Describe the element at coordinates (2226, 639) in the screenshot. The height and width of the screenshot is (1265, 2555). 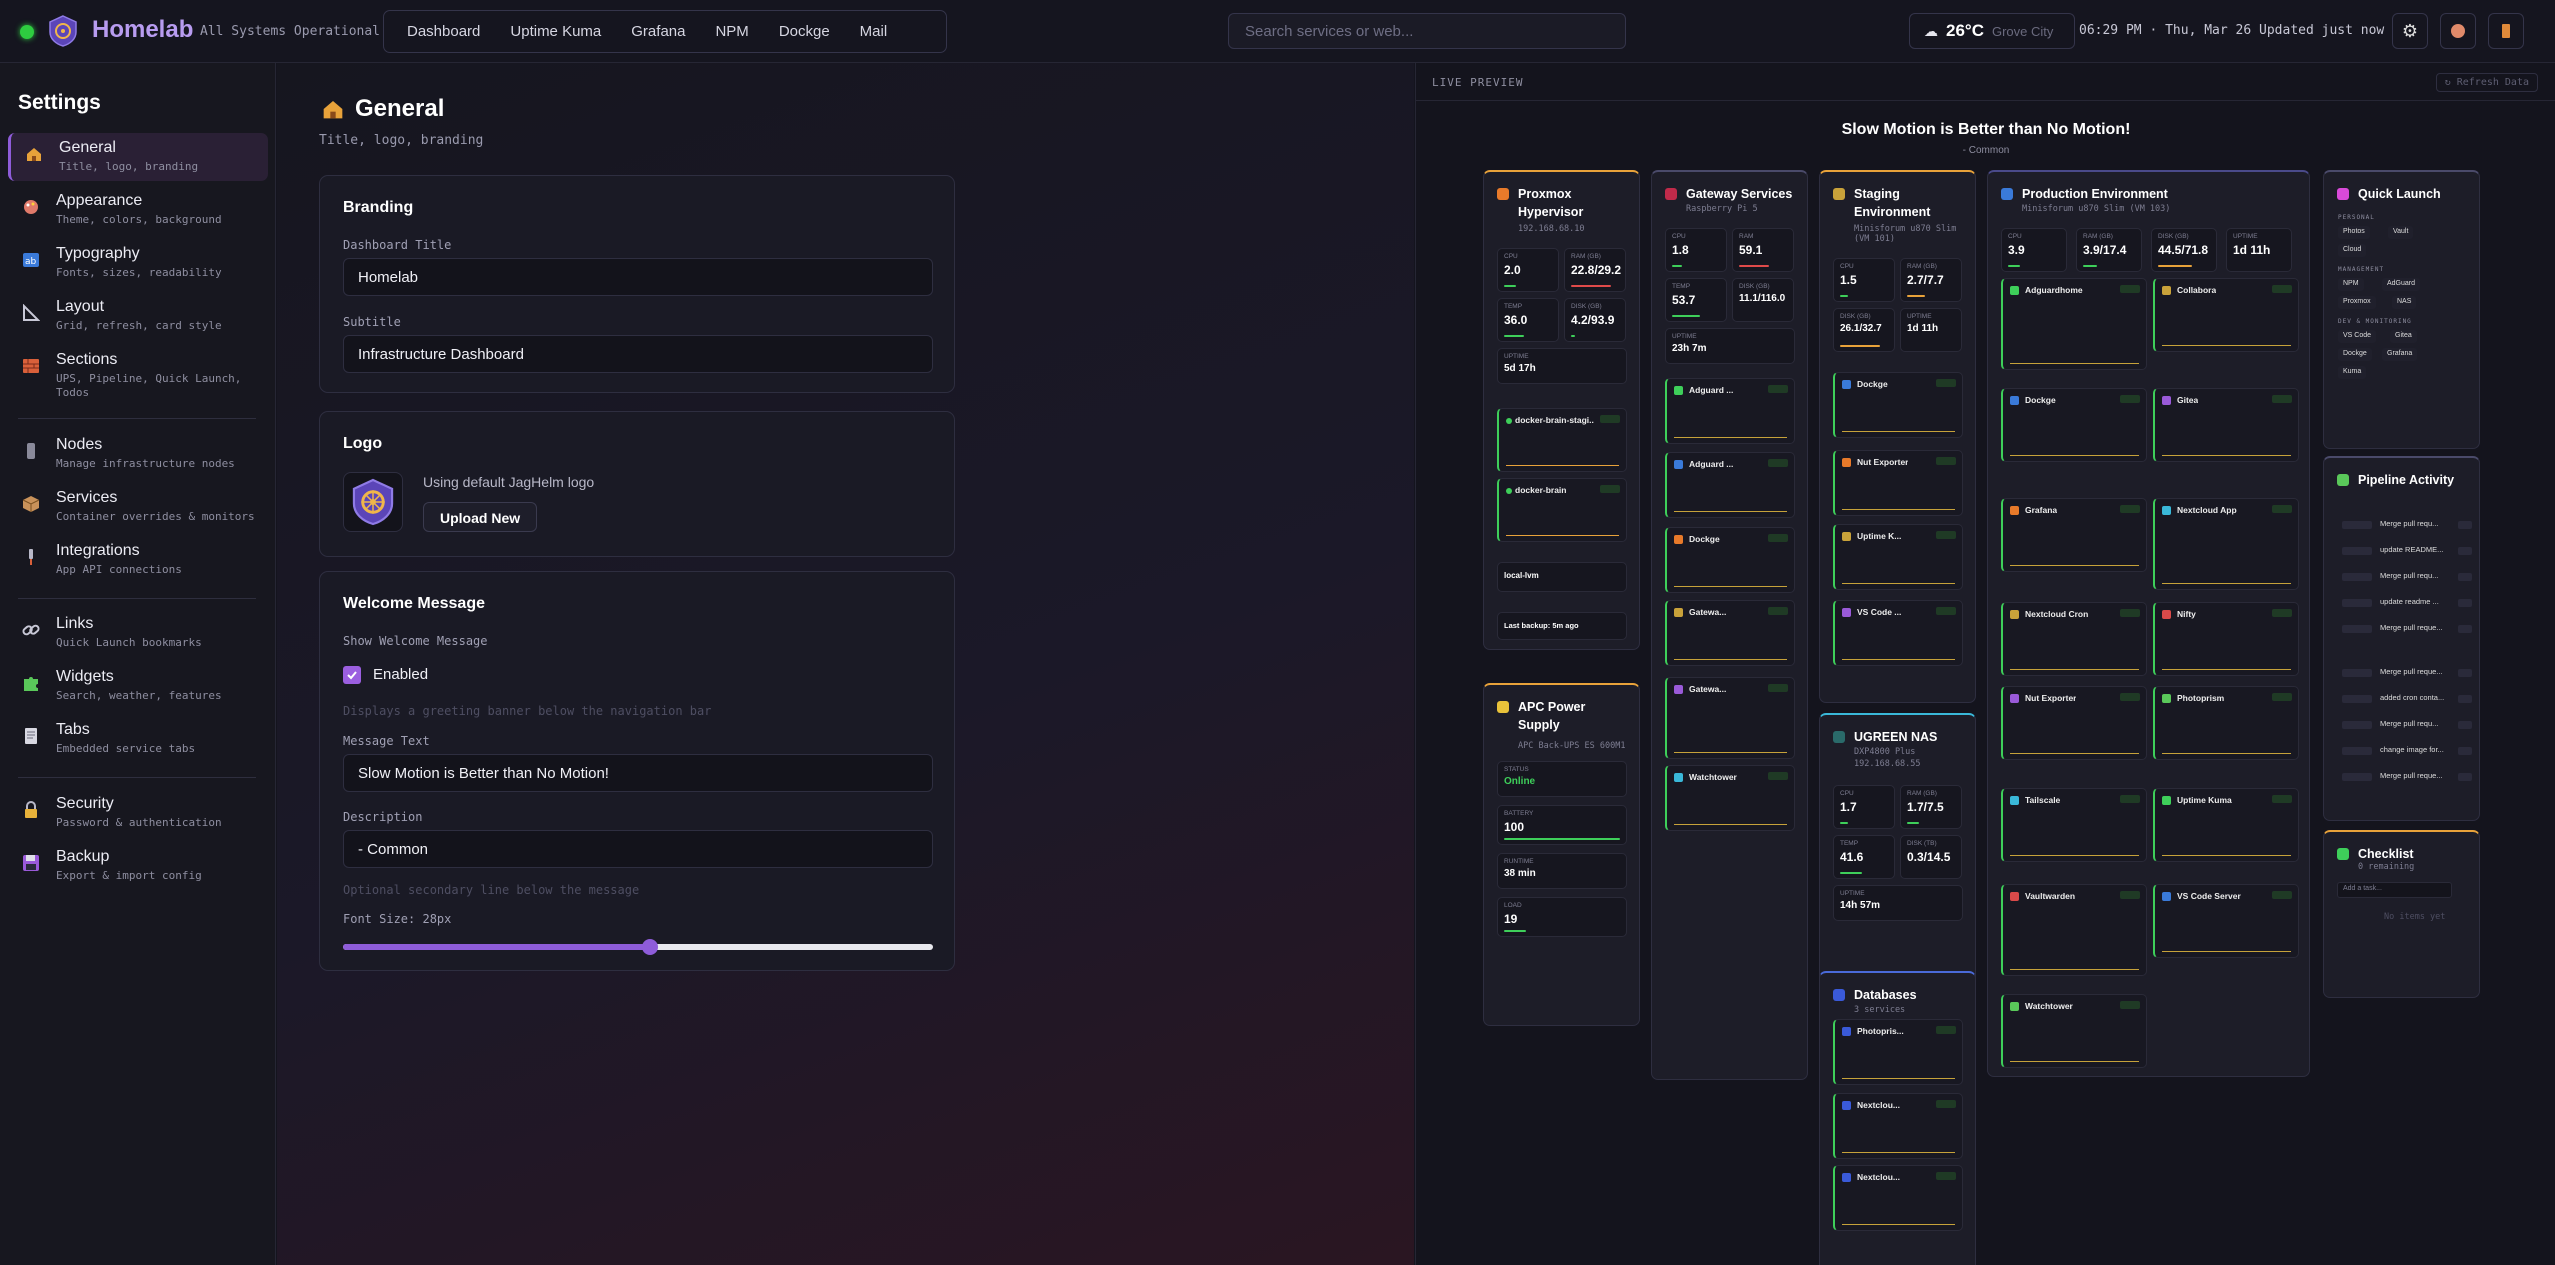
I see `service-tile: Nifty` at that location.